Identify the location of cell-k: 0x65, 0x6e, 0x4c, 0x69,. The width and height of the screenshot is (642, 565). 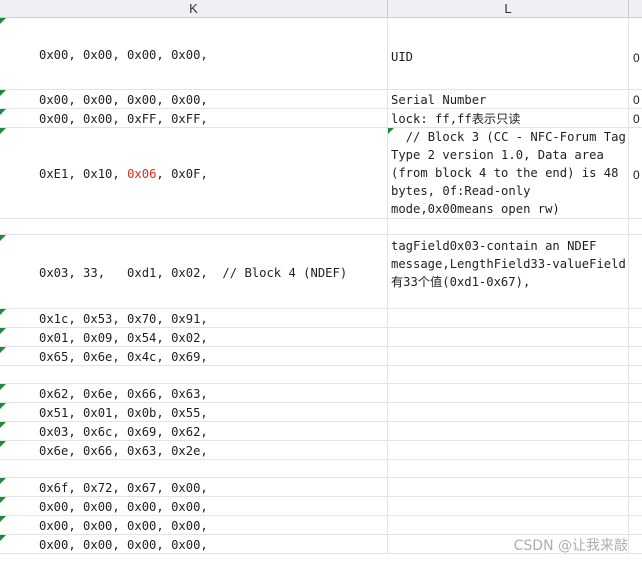
(194, 356).